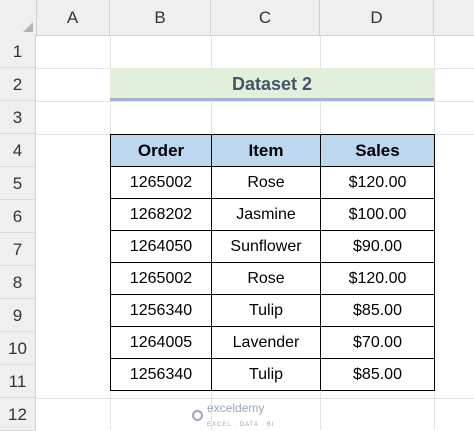 The image size is (474, 431). I want to click on watermark-name: exceldemy, so click(236, 408).